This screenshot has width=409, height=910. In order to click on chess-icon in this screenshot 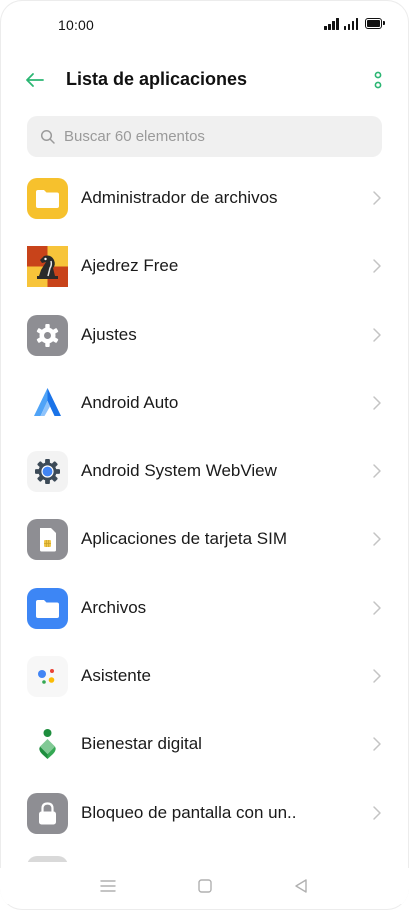, I will do `click(47, 267)`.